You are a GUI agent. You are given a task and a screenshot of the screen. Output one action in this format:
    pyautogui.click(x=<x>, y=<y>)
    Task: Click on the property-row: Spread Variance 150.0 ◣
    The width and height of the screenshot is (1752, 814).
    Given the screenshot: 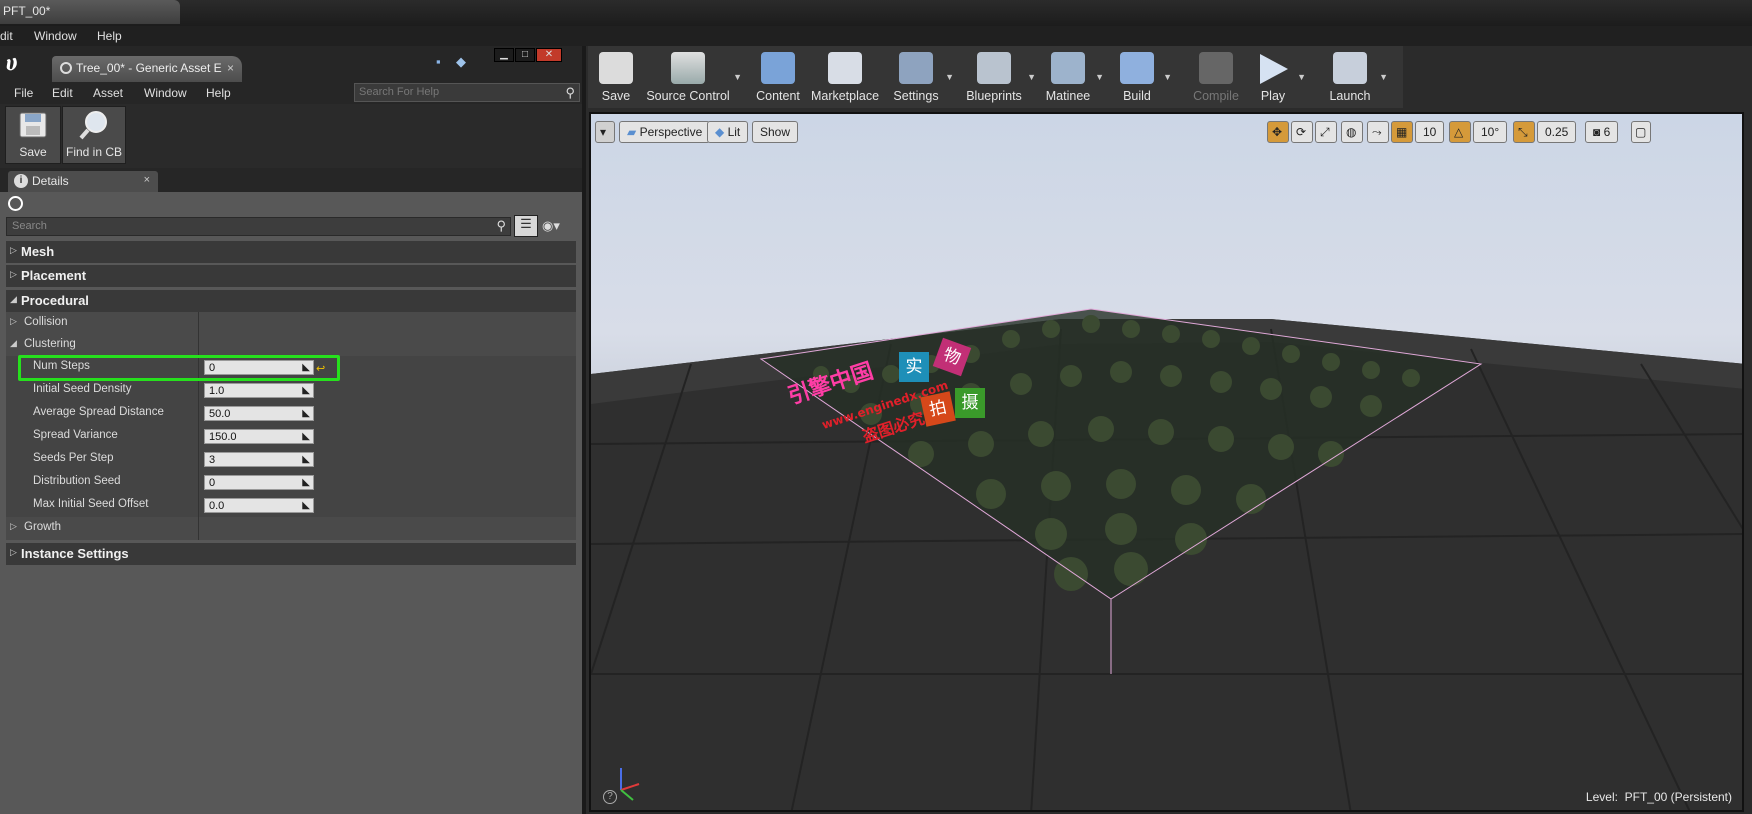 What is the action you would take?
    pyautogui.click(x=291, y=436)
    